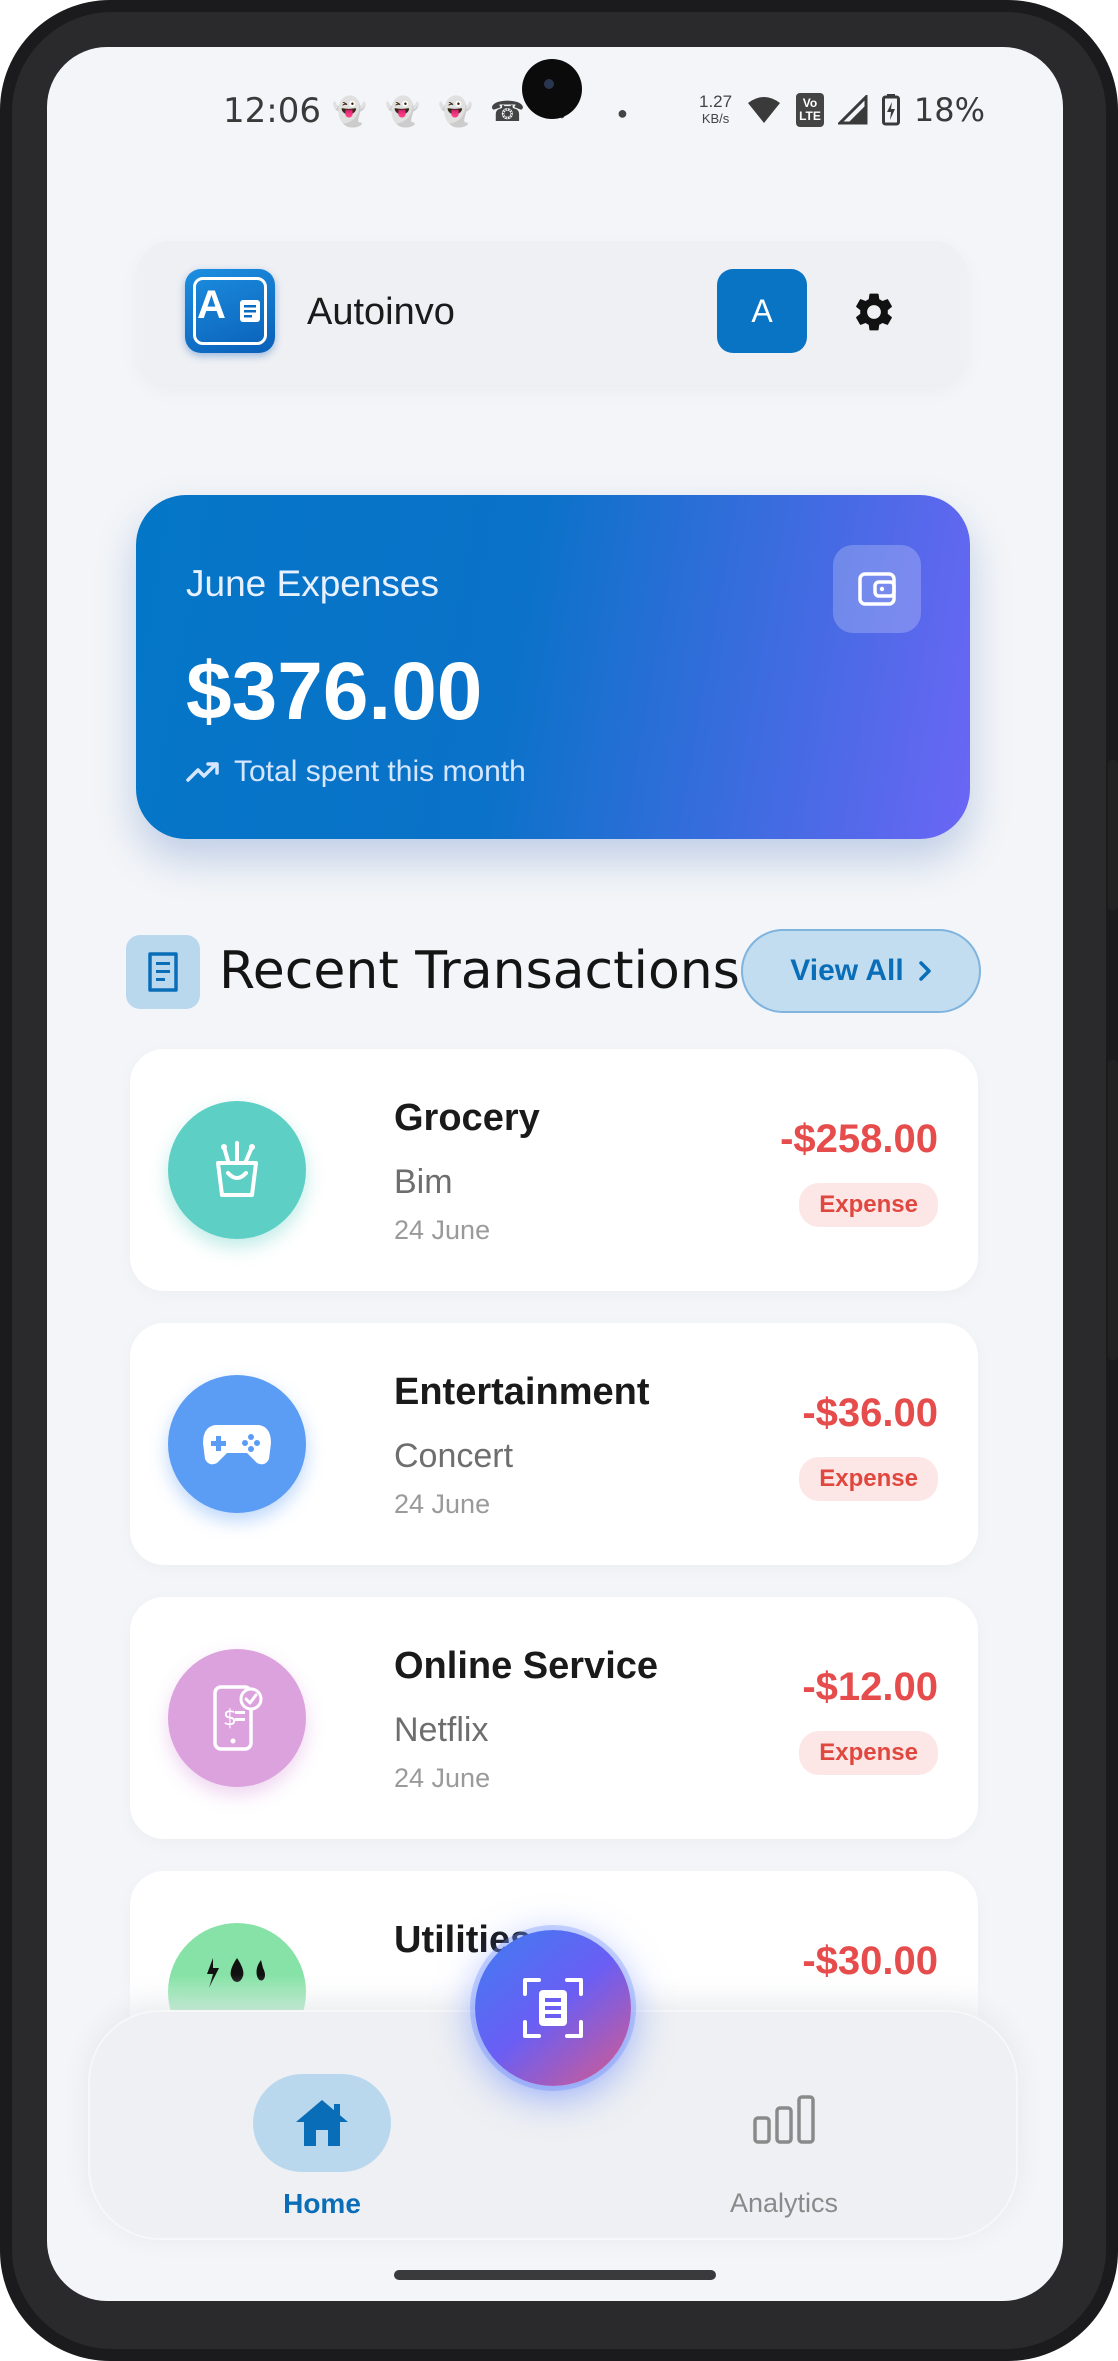 The image size is (1118, 2361). What do you see at coordinates (230, 311) in the screenshot?
I see `app-logo: A` at bounding box center [230, 311].